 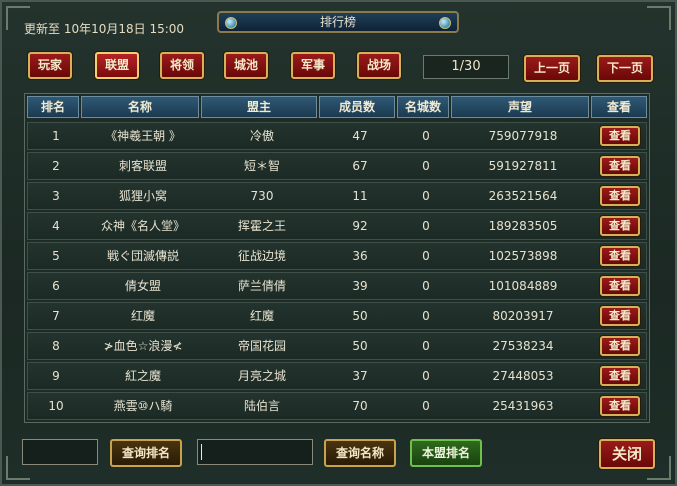 I want to click on tab-cities: 城池, so click(x=246, y=65).